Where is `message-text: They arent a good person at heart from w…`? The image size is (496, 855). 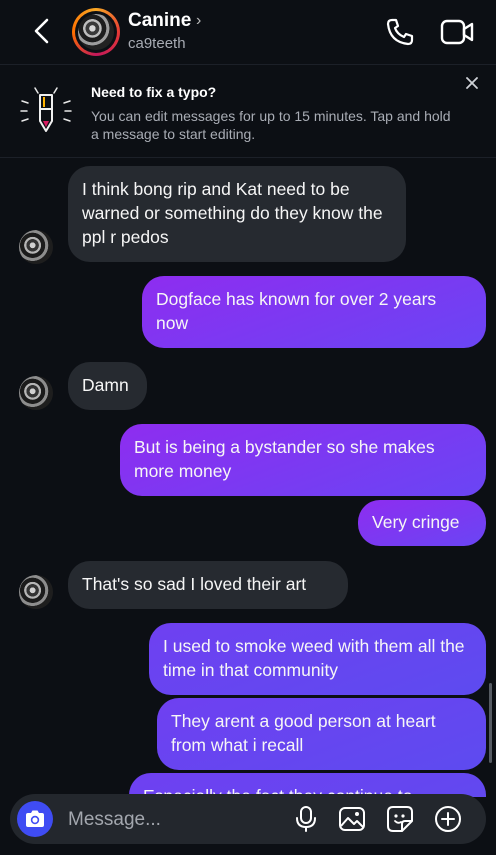
message-text: They arent a good person at heart from w… is located at coordinates (303, 733).